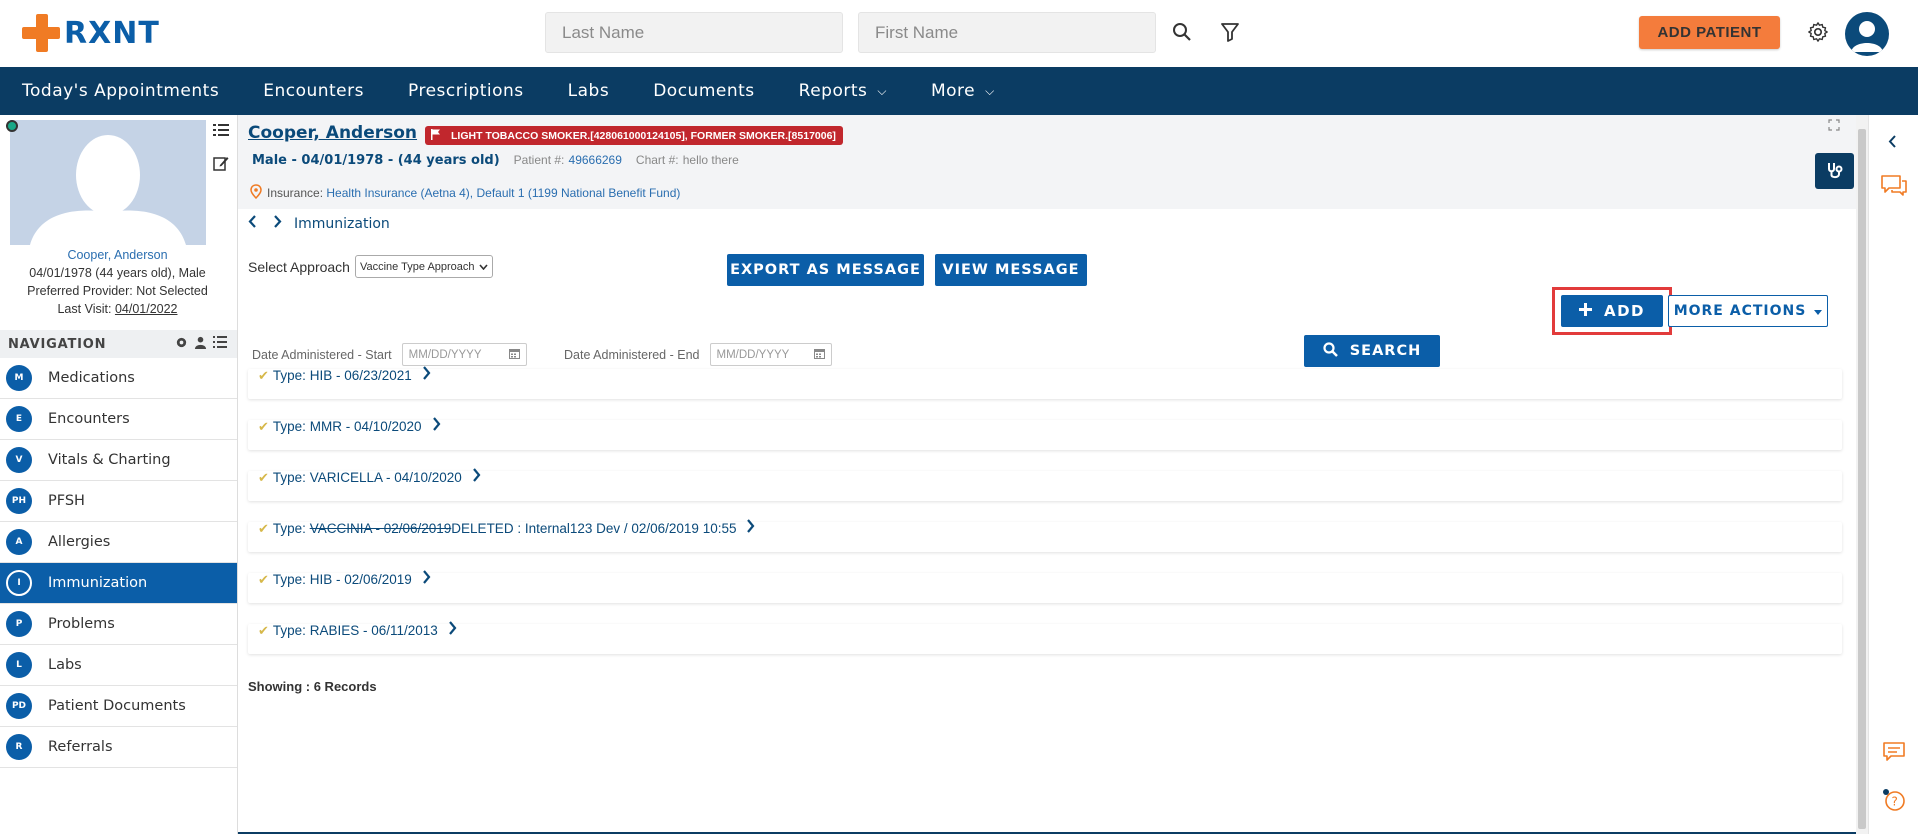 The width and height of the screenshot is (1918, 834). What do you see at coordinates (252, 223) in the screenshot?
I see `back-chevron-icon` at bounding box center [252, 223].